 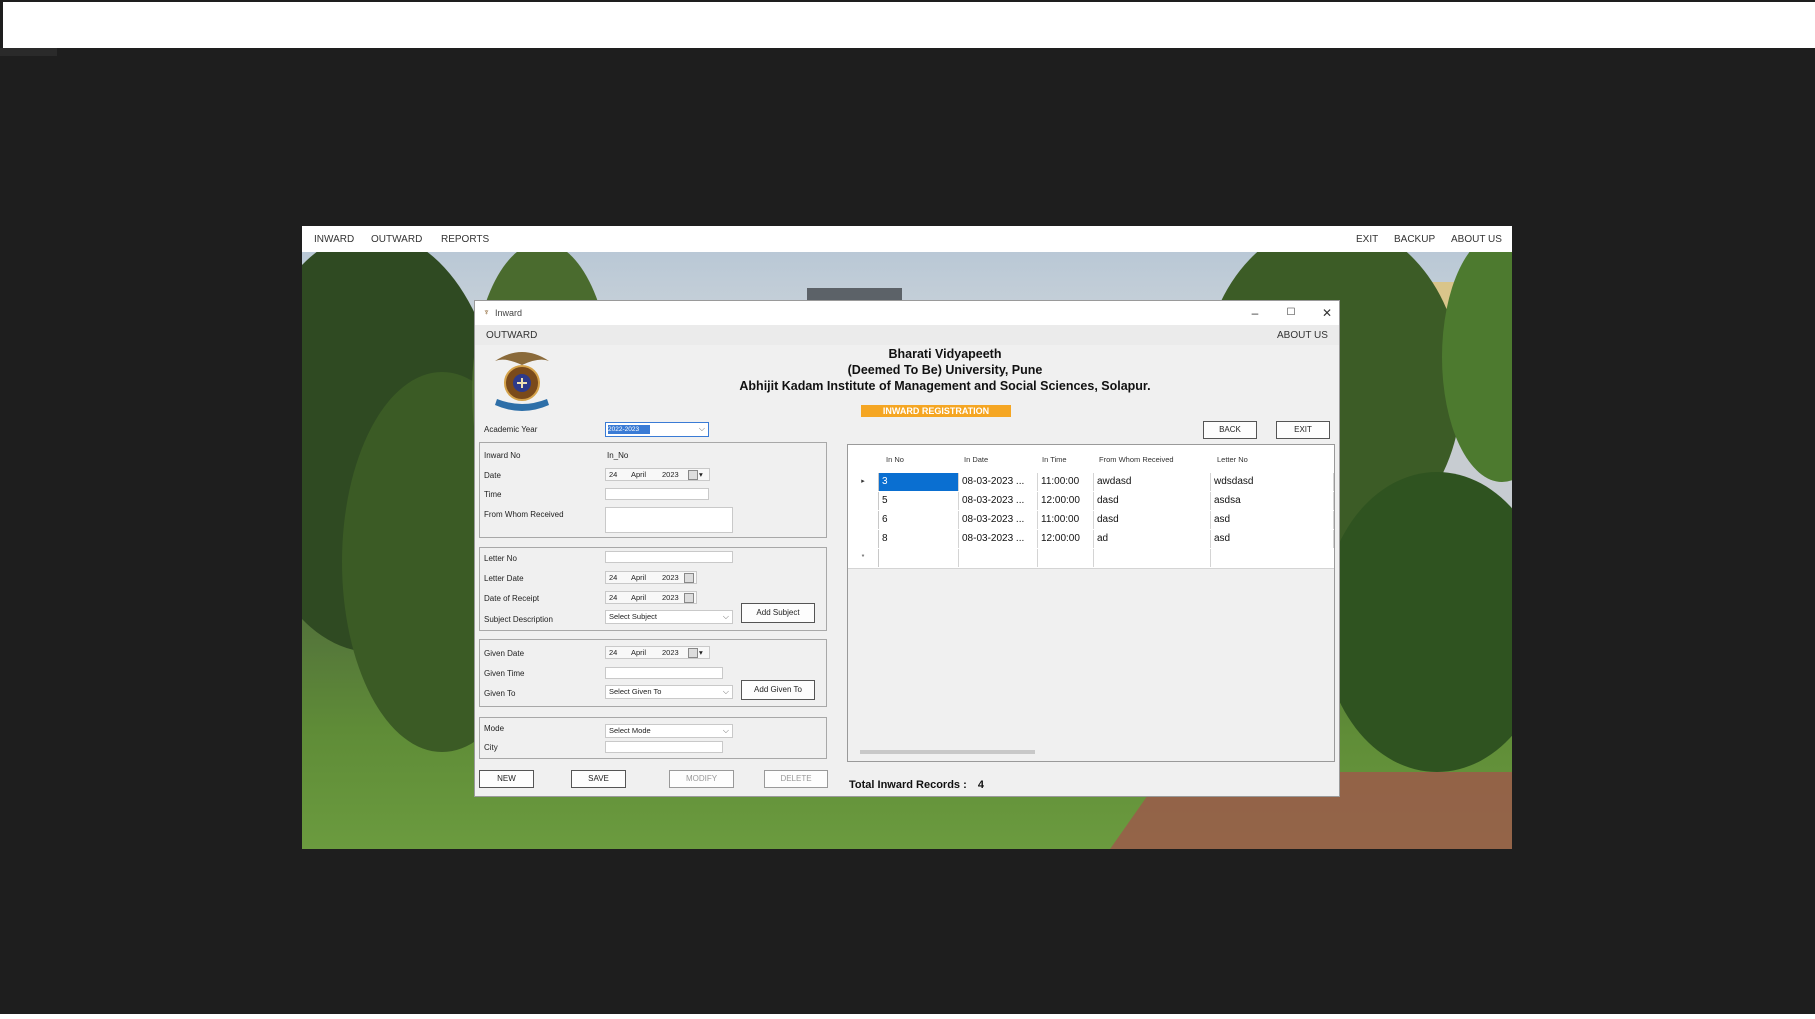 What do you see at coordinates (1302, 335) in the screenshot?
I see `dialog-menu-about-us: ABOUT US` at bounding box center [1302, 335].